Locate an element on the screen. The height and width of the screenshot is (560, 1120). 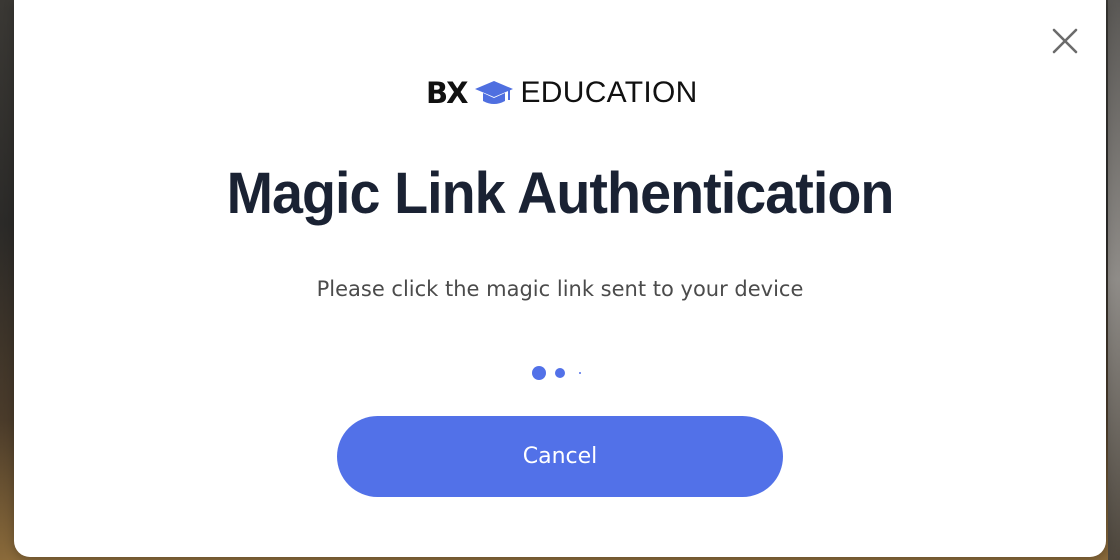
background-edge is located at coordinates (1114, 280).